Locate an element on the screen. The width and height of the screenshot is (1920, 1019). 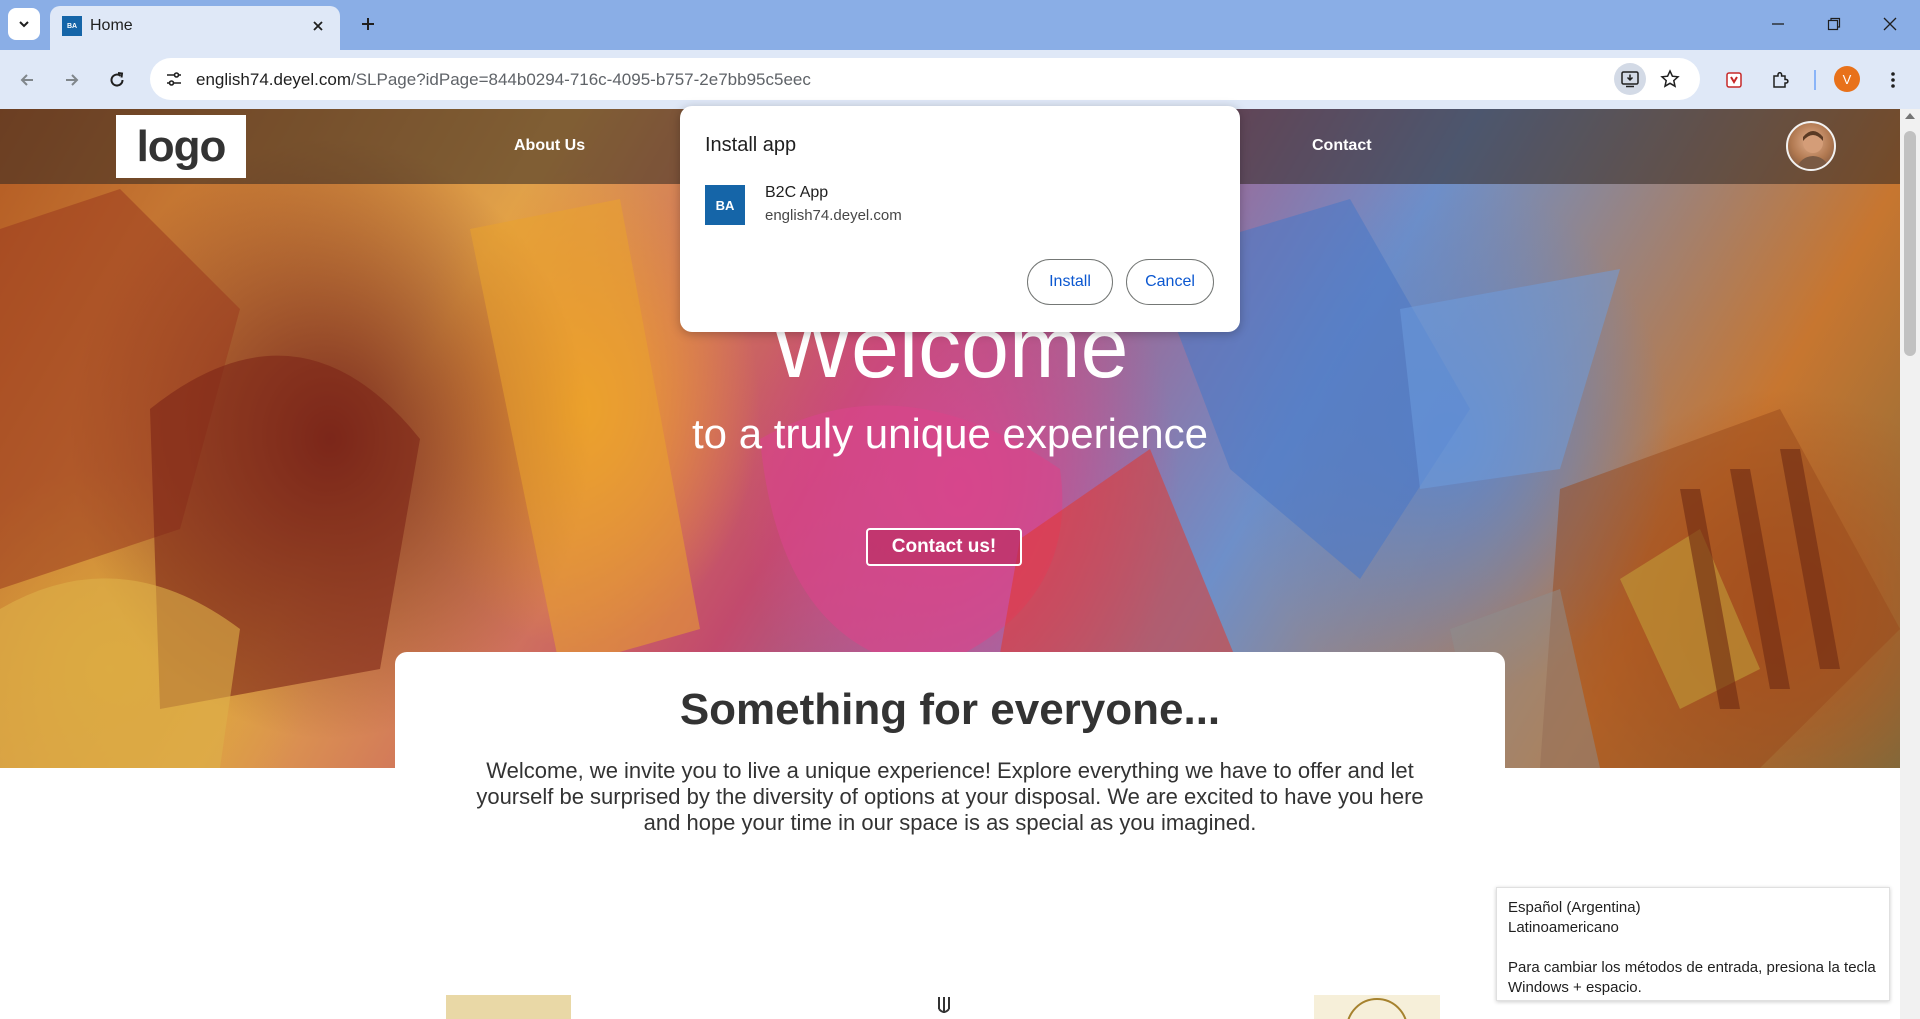
cancel-button: Cancel is located at coordinates (1170, 282).